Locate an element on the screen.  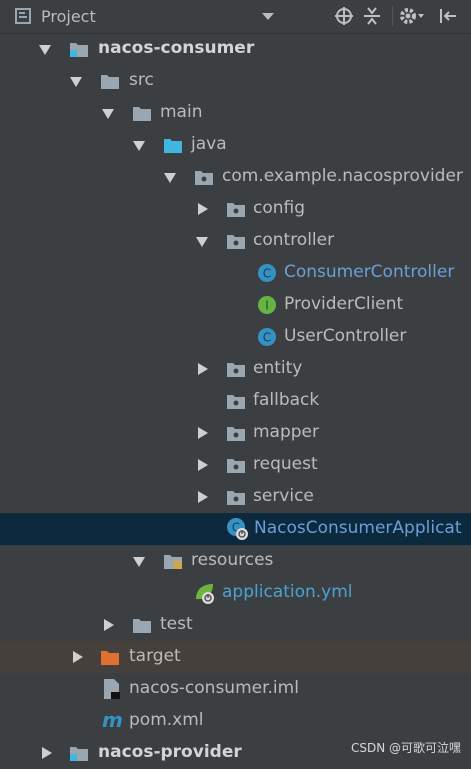
tree-item-label: nacos-provider is located at coordinates (170, 752).